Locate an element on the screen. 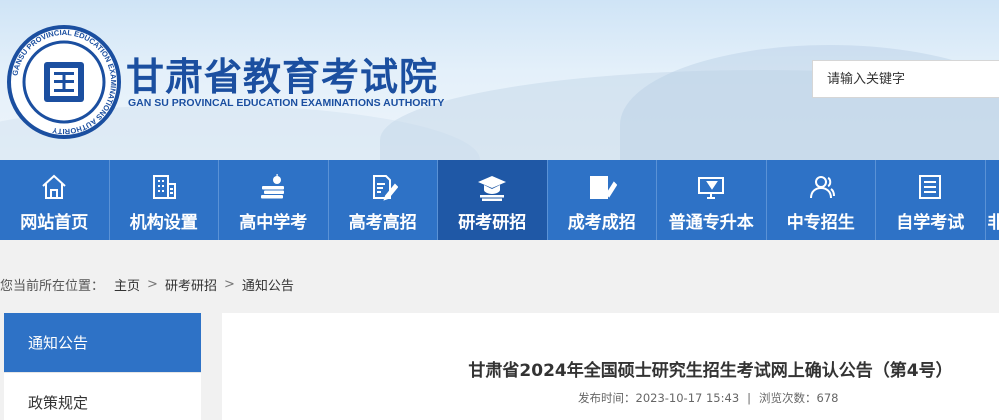 The image size is (999, 420). building-icon is located at coordinates (164, 187).